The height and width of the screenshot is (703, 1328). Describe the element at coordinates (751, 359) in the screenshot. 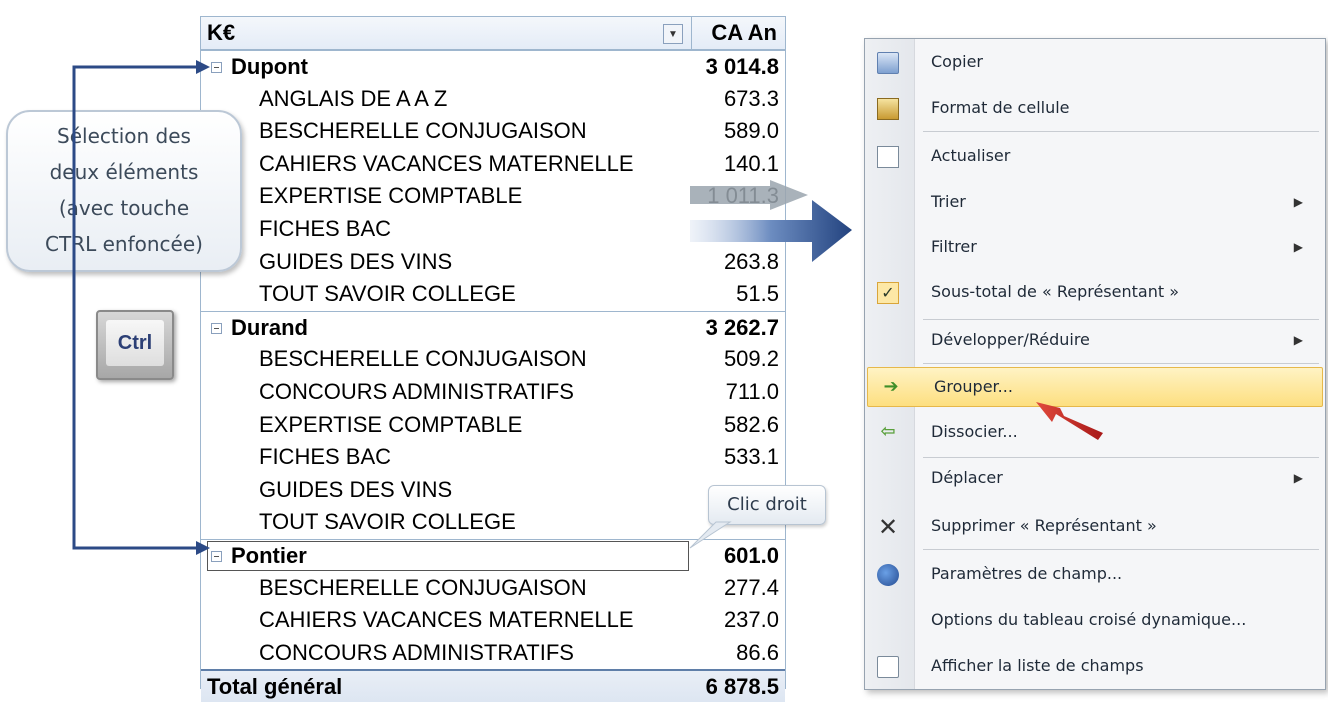

I see `row-value: 509.2` at that location.